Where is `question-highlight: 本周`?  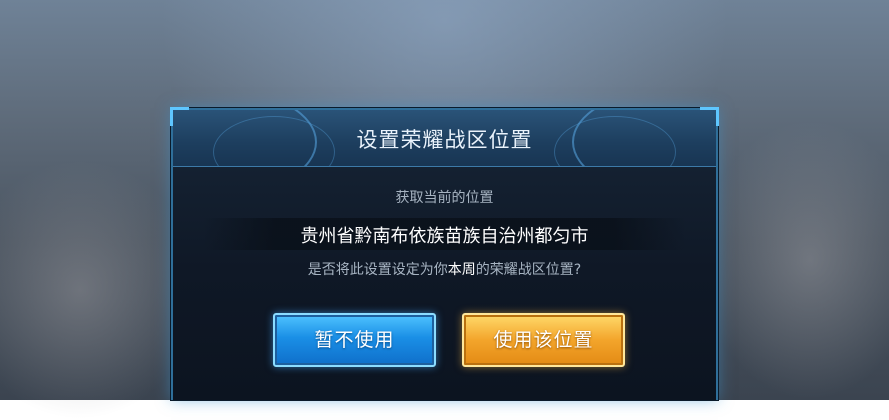
question-highlight: 本周 is located at coordinates (461, 270).